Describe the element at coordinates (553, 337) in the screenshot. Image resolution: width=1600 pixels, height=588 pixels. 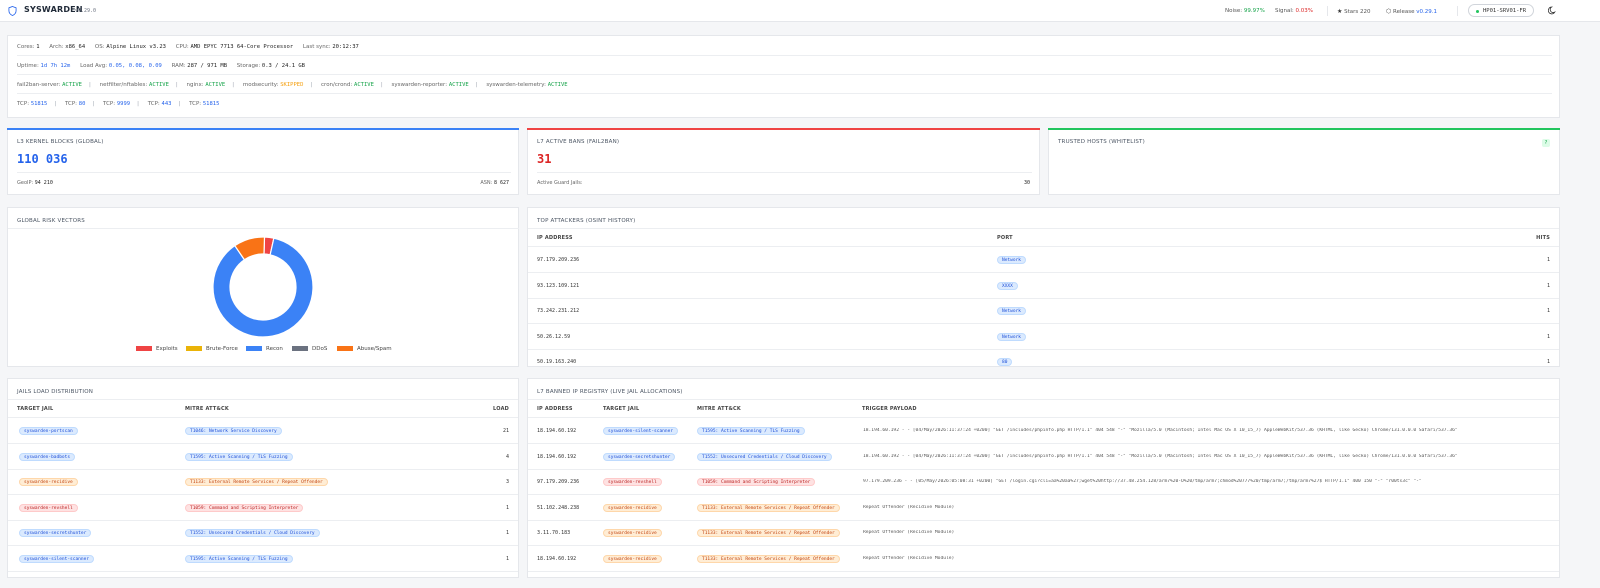
I see `attacker-ip: 50.26.12.59` at that location.